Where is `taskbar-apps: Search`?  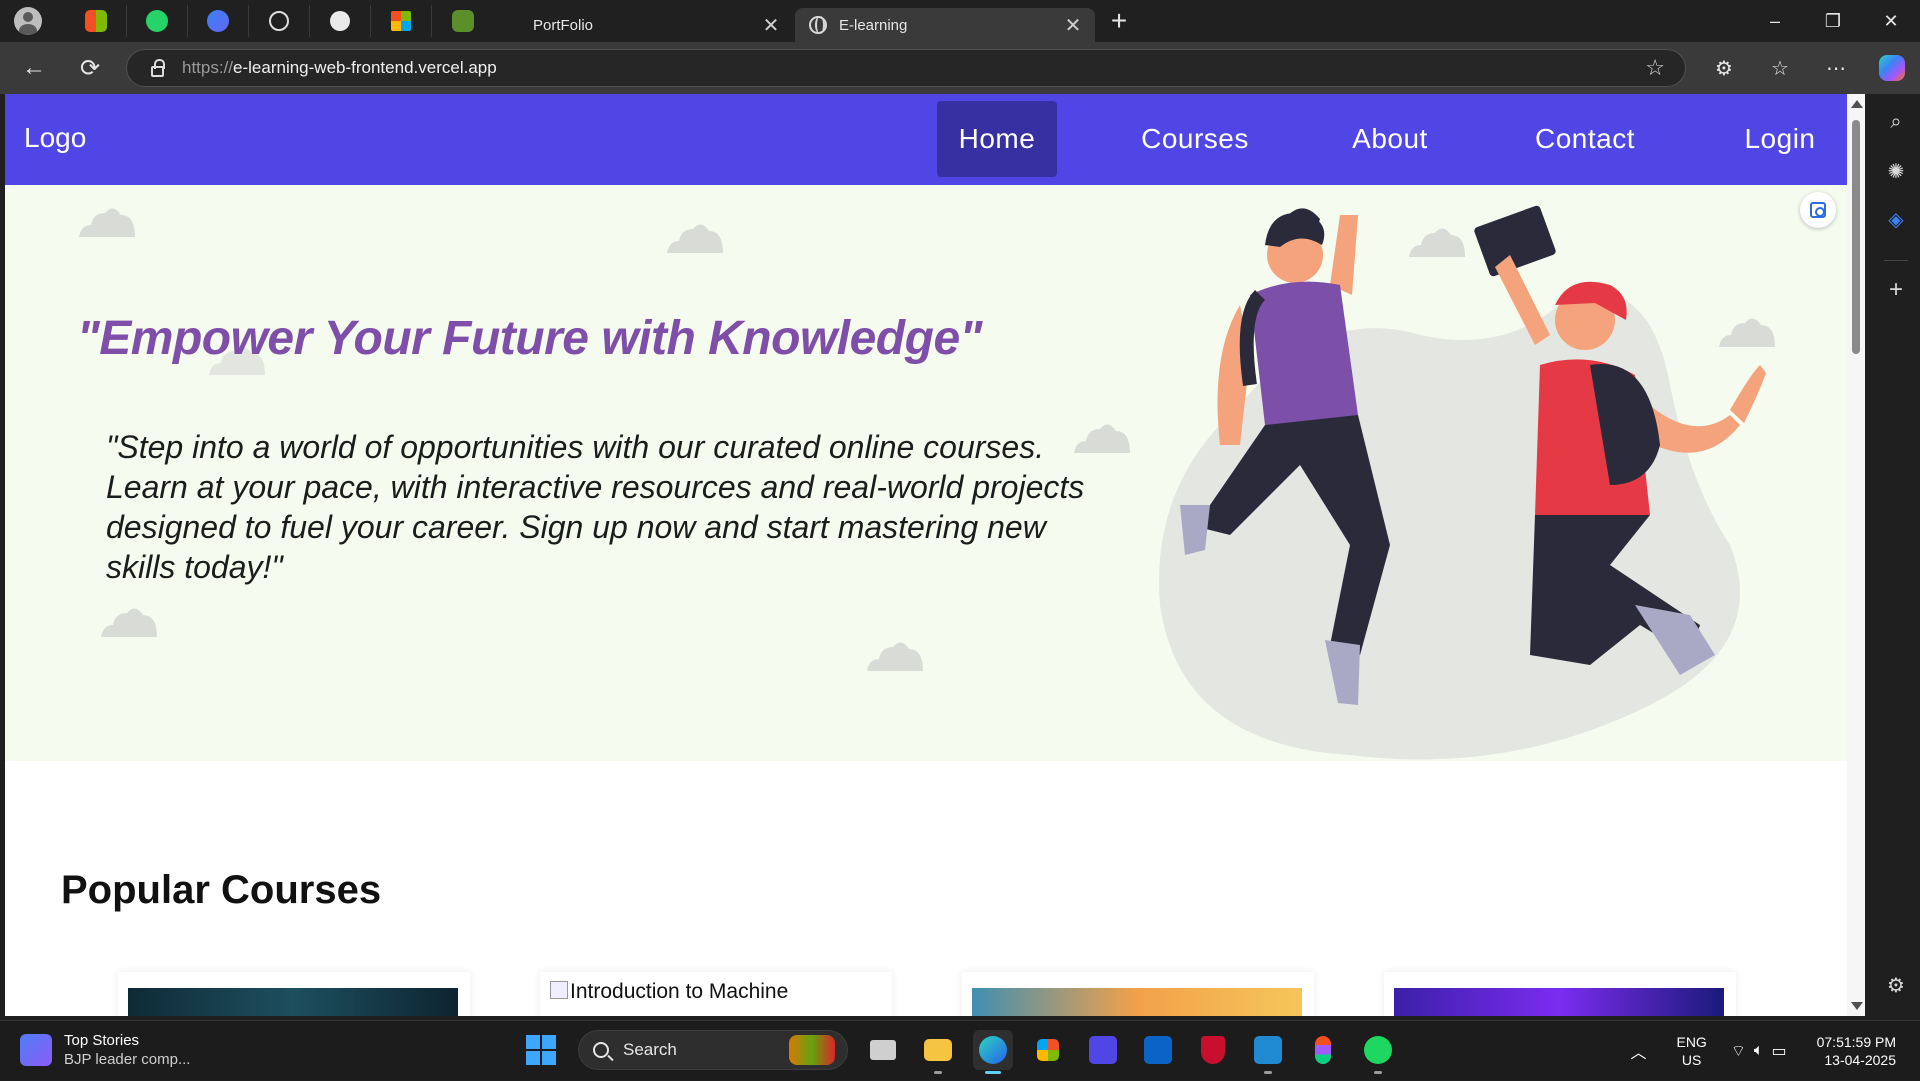 taskbar-apps: Search is located at coordinates (962, 1052).